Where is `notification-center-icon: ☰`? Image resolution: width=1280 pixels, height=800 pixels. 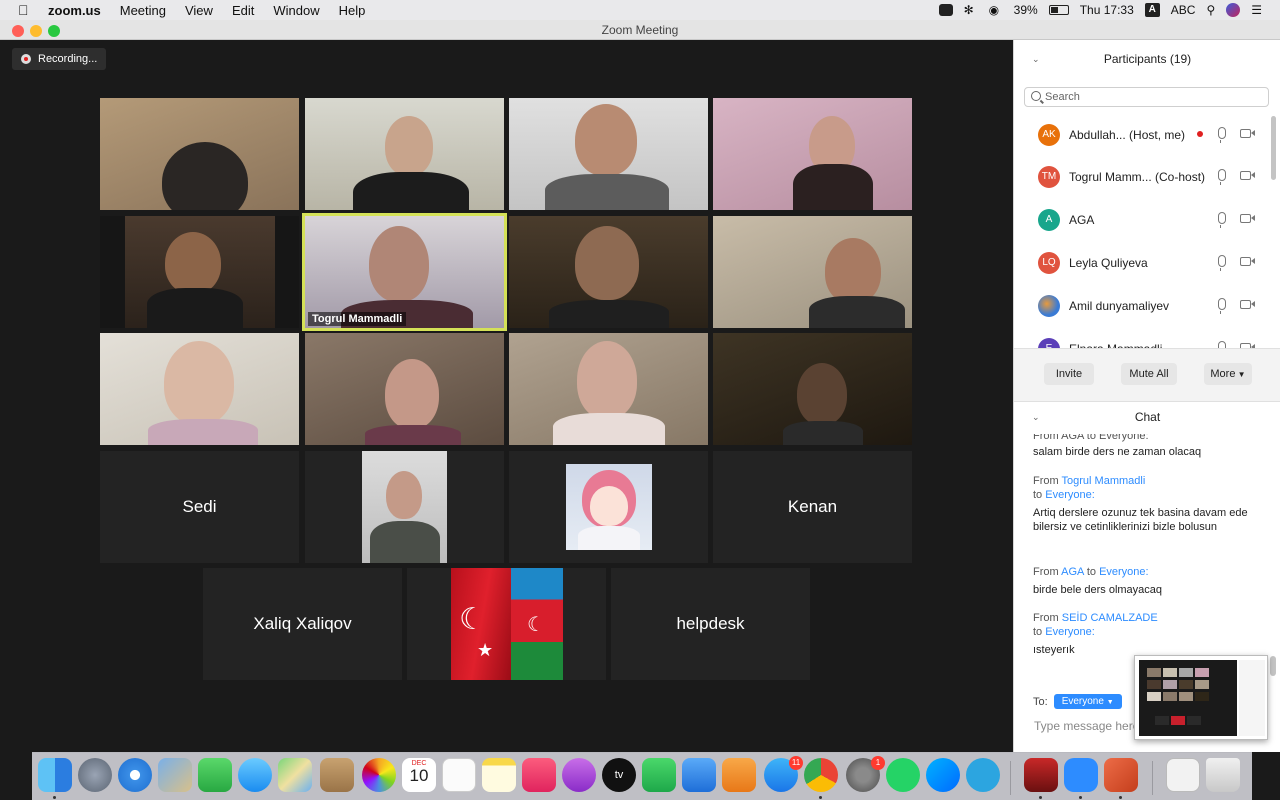
notification-center-icon: ☰ is located at coordinates (1256, 10).